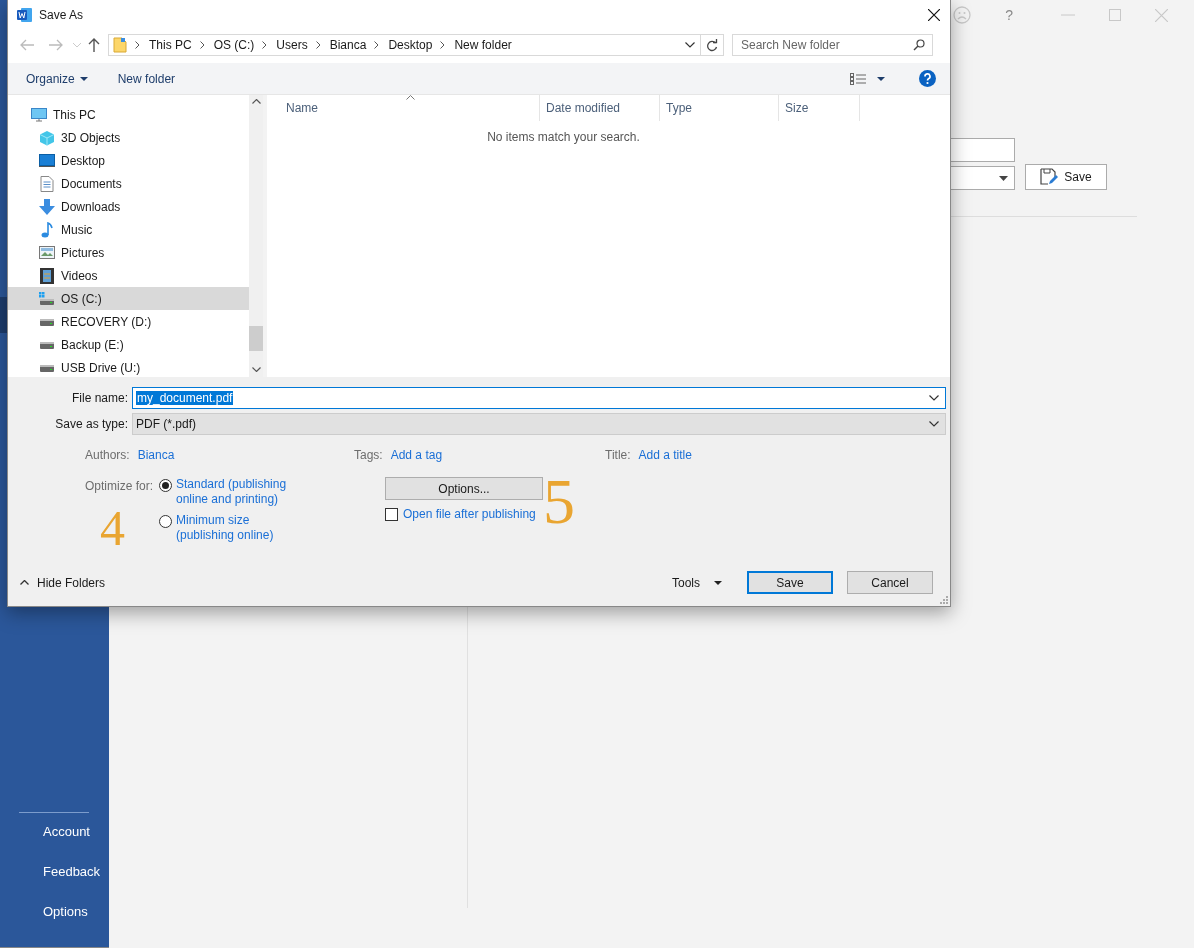 This screenshot has width=1194, height=948. I want to click on computer-icon, so click(39, 114).